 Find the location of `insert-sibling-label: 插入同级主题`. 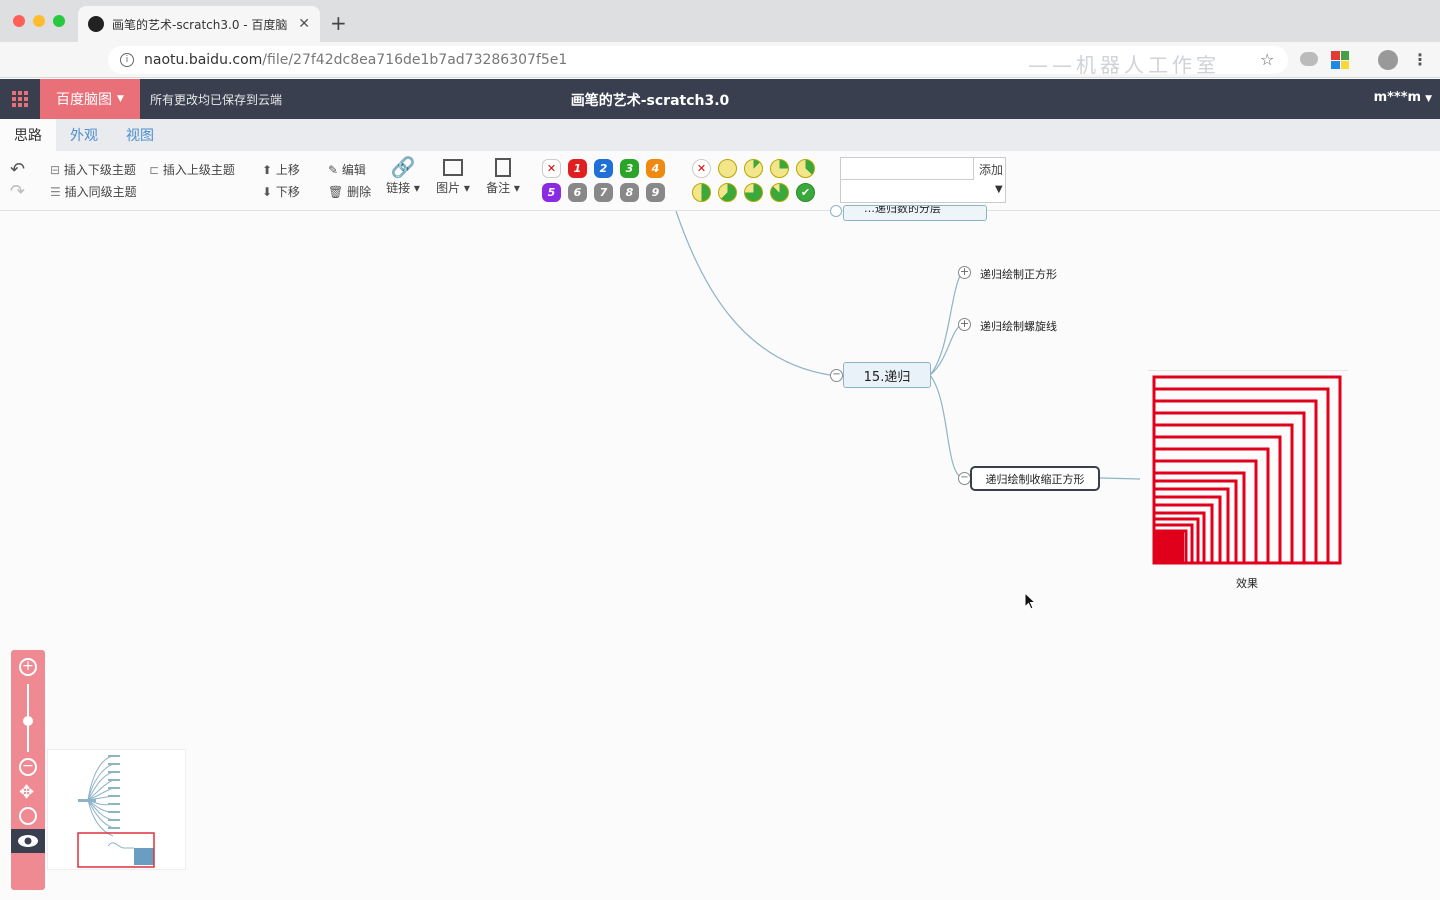

insert-sibling-label: 插入同级主题 is located at coordinates (100, 192).